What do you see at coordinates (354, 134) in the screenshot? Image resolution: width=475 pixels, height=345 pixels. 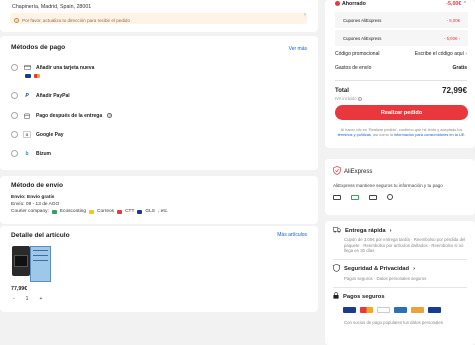 I see `terms-link: términos y políticas` at bounding box center [354, 134].